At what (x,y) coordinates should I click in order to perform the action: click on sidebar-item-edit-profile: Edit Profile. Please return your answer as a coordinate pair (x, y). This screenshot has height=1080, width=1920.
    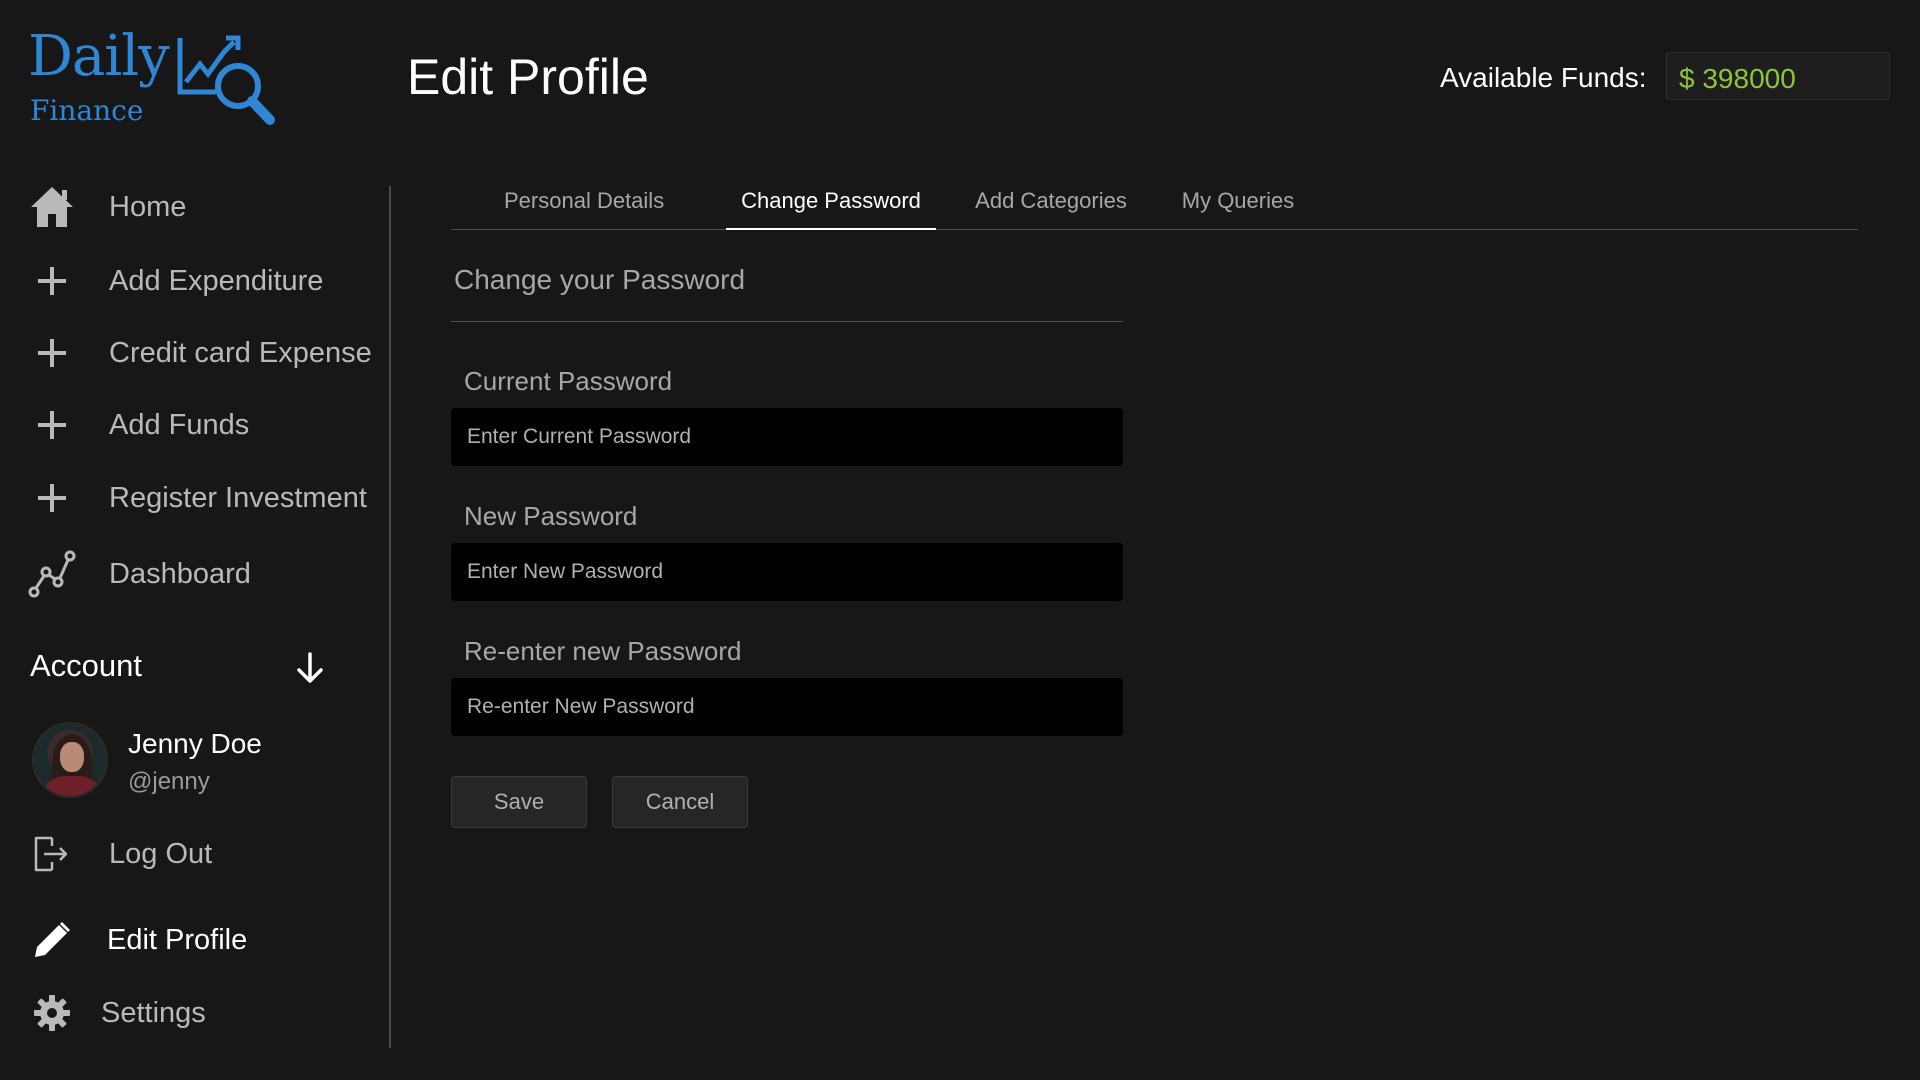
    Looking at the image, I should click on (137, 940).